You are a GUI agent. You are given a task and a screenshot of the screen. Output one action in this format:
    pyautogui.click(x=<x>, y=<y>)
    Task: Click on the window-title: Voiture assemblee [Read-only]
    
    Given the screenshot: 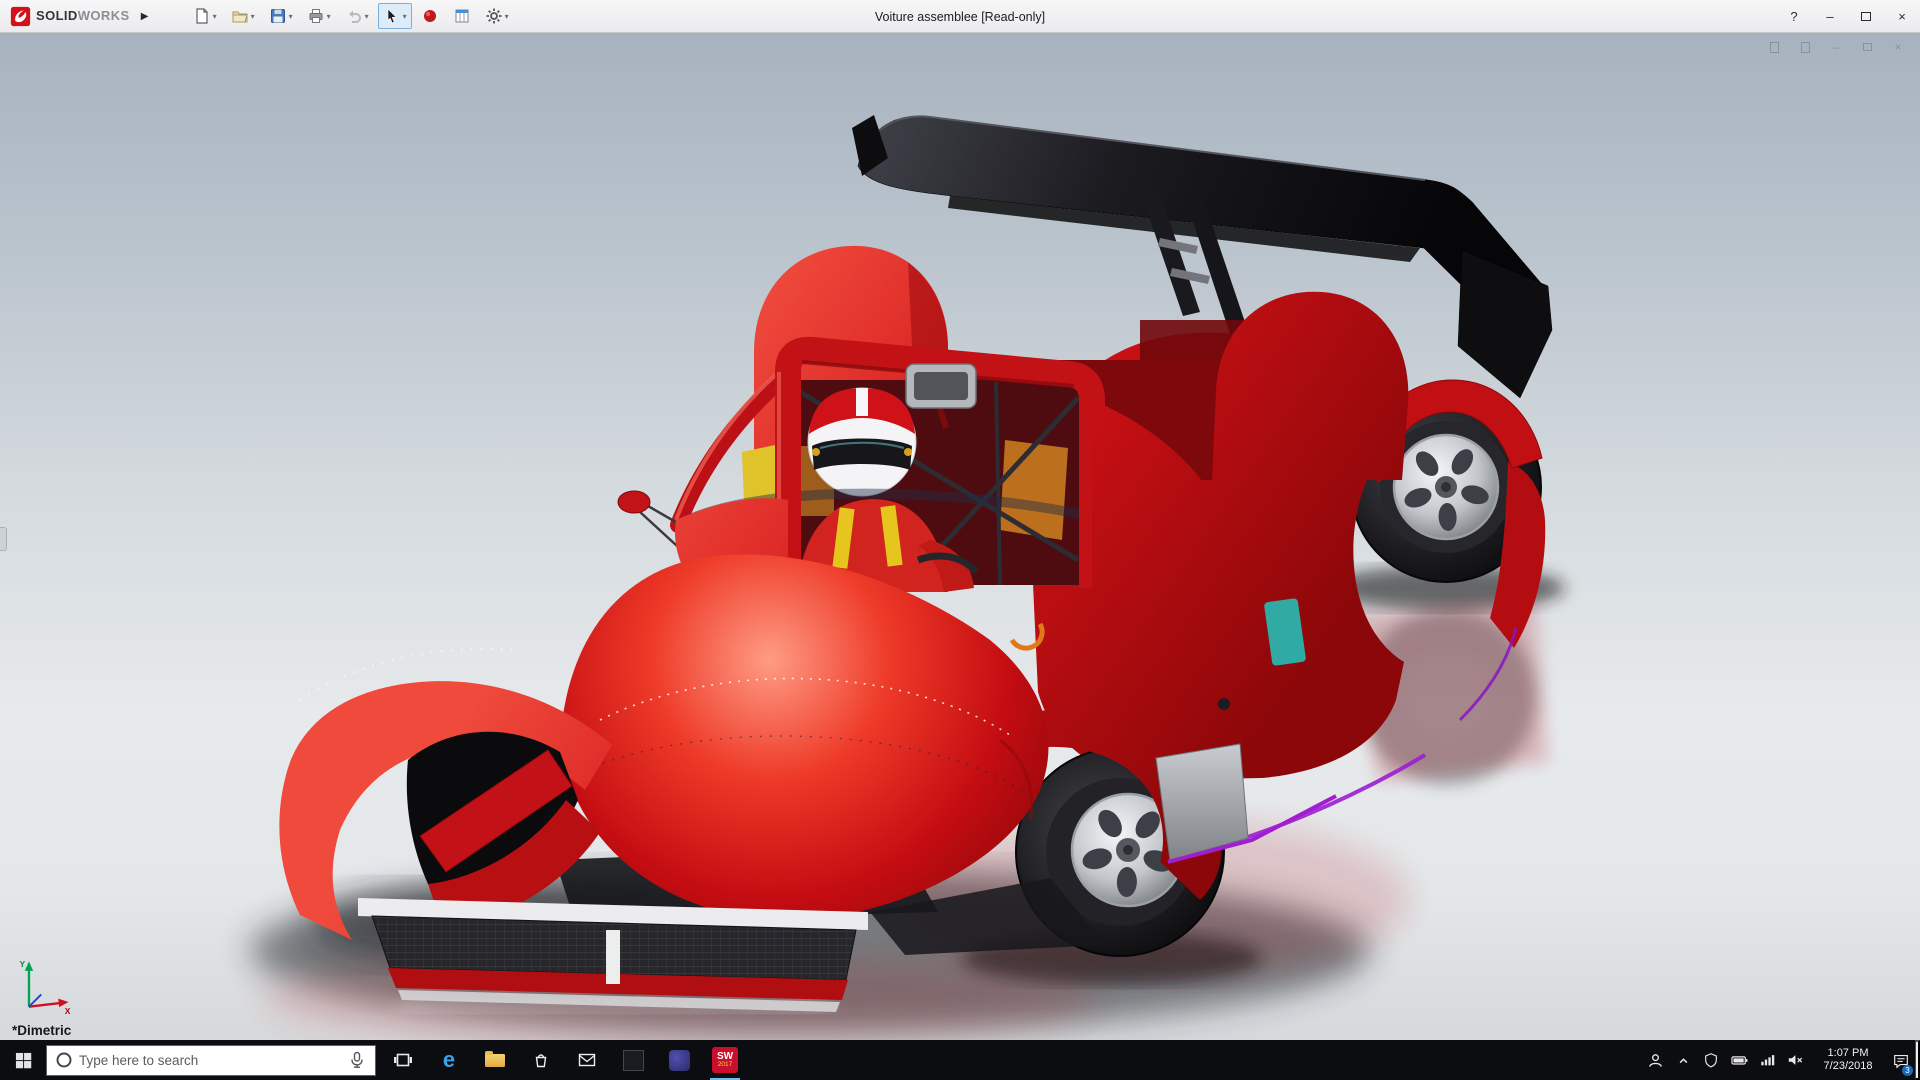 What is the action you would take?
    pyautogui.click(x=960, y=16)
    